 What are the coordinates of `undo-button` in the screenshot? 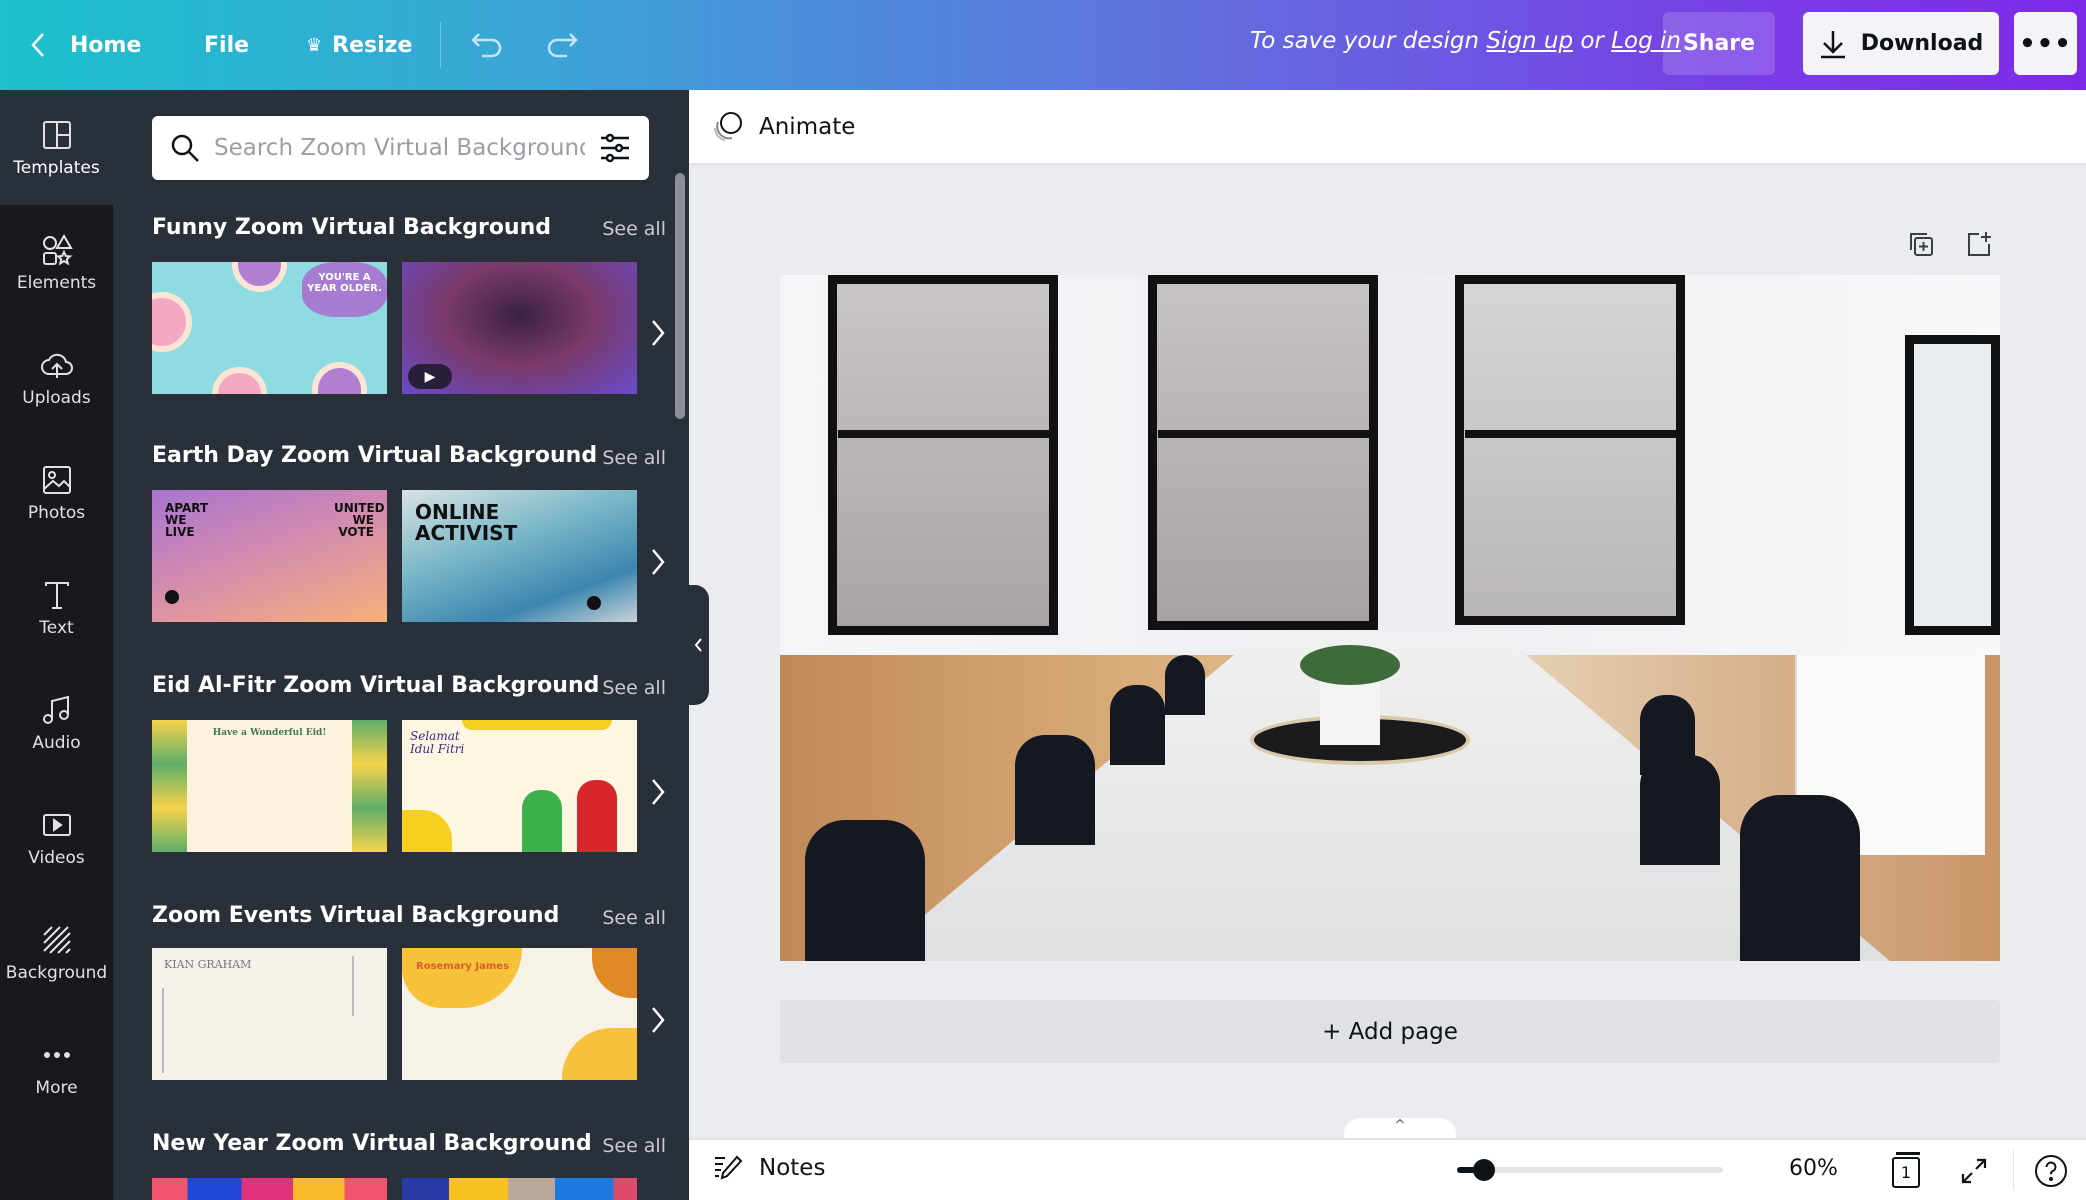 It's located at (487, 45).